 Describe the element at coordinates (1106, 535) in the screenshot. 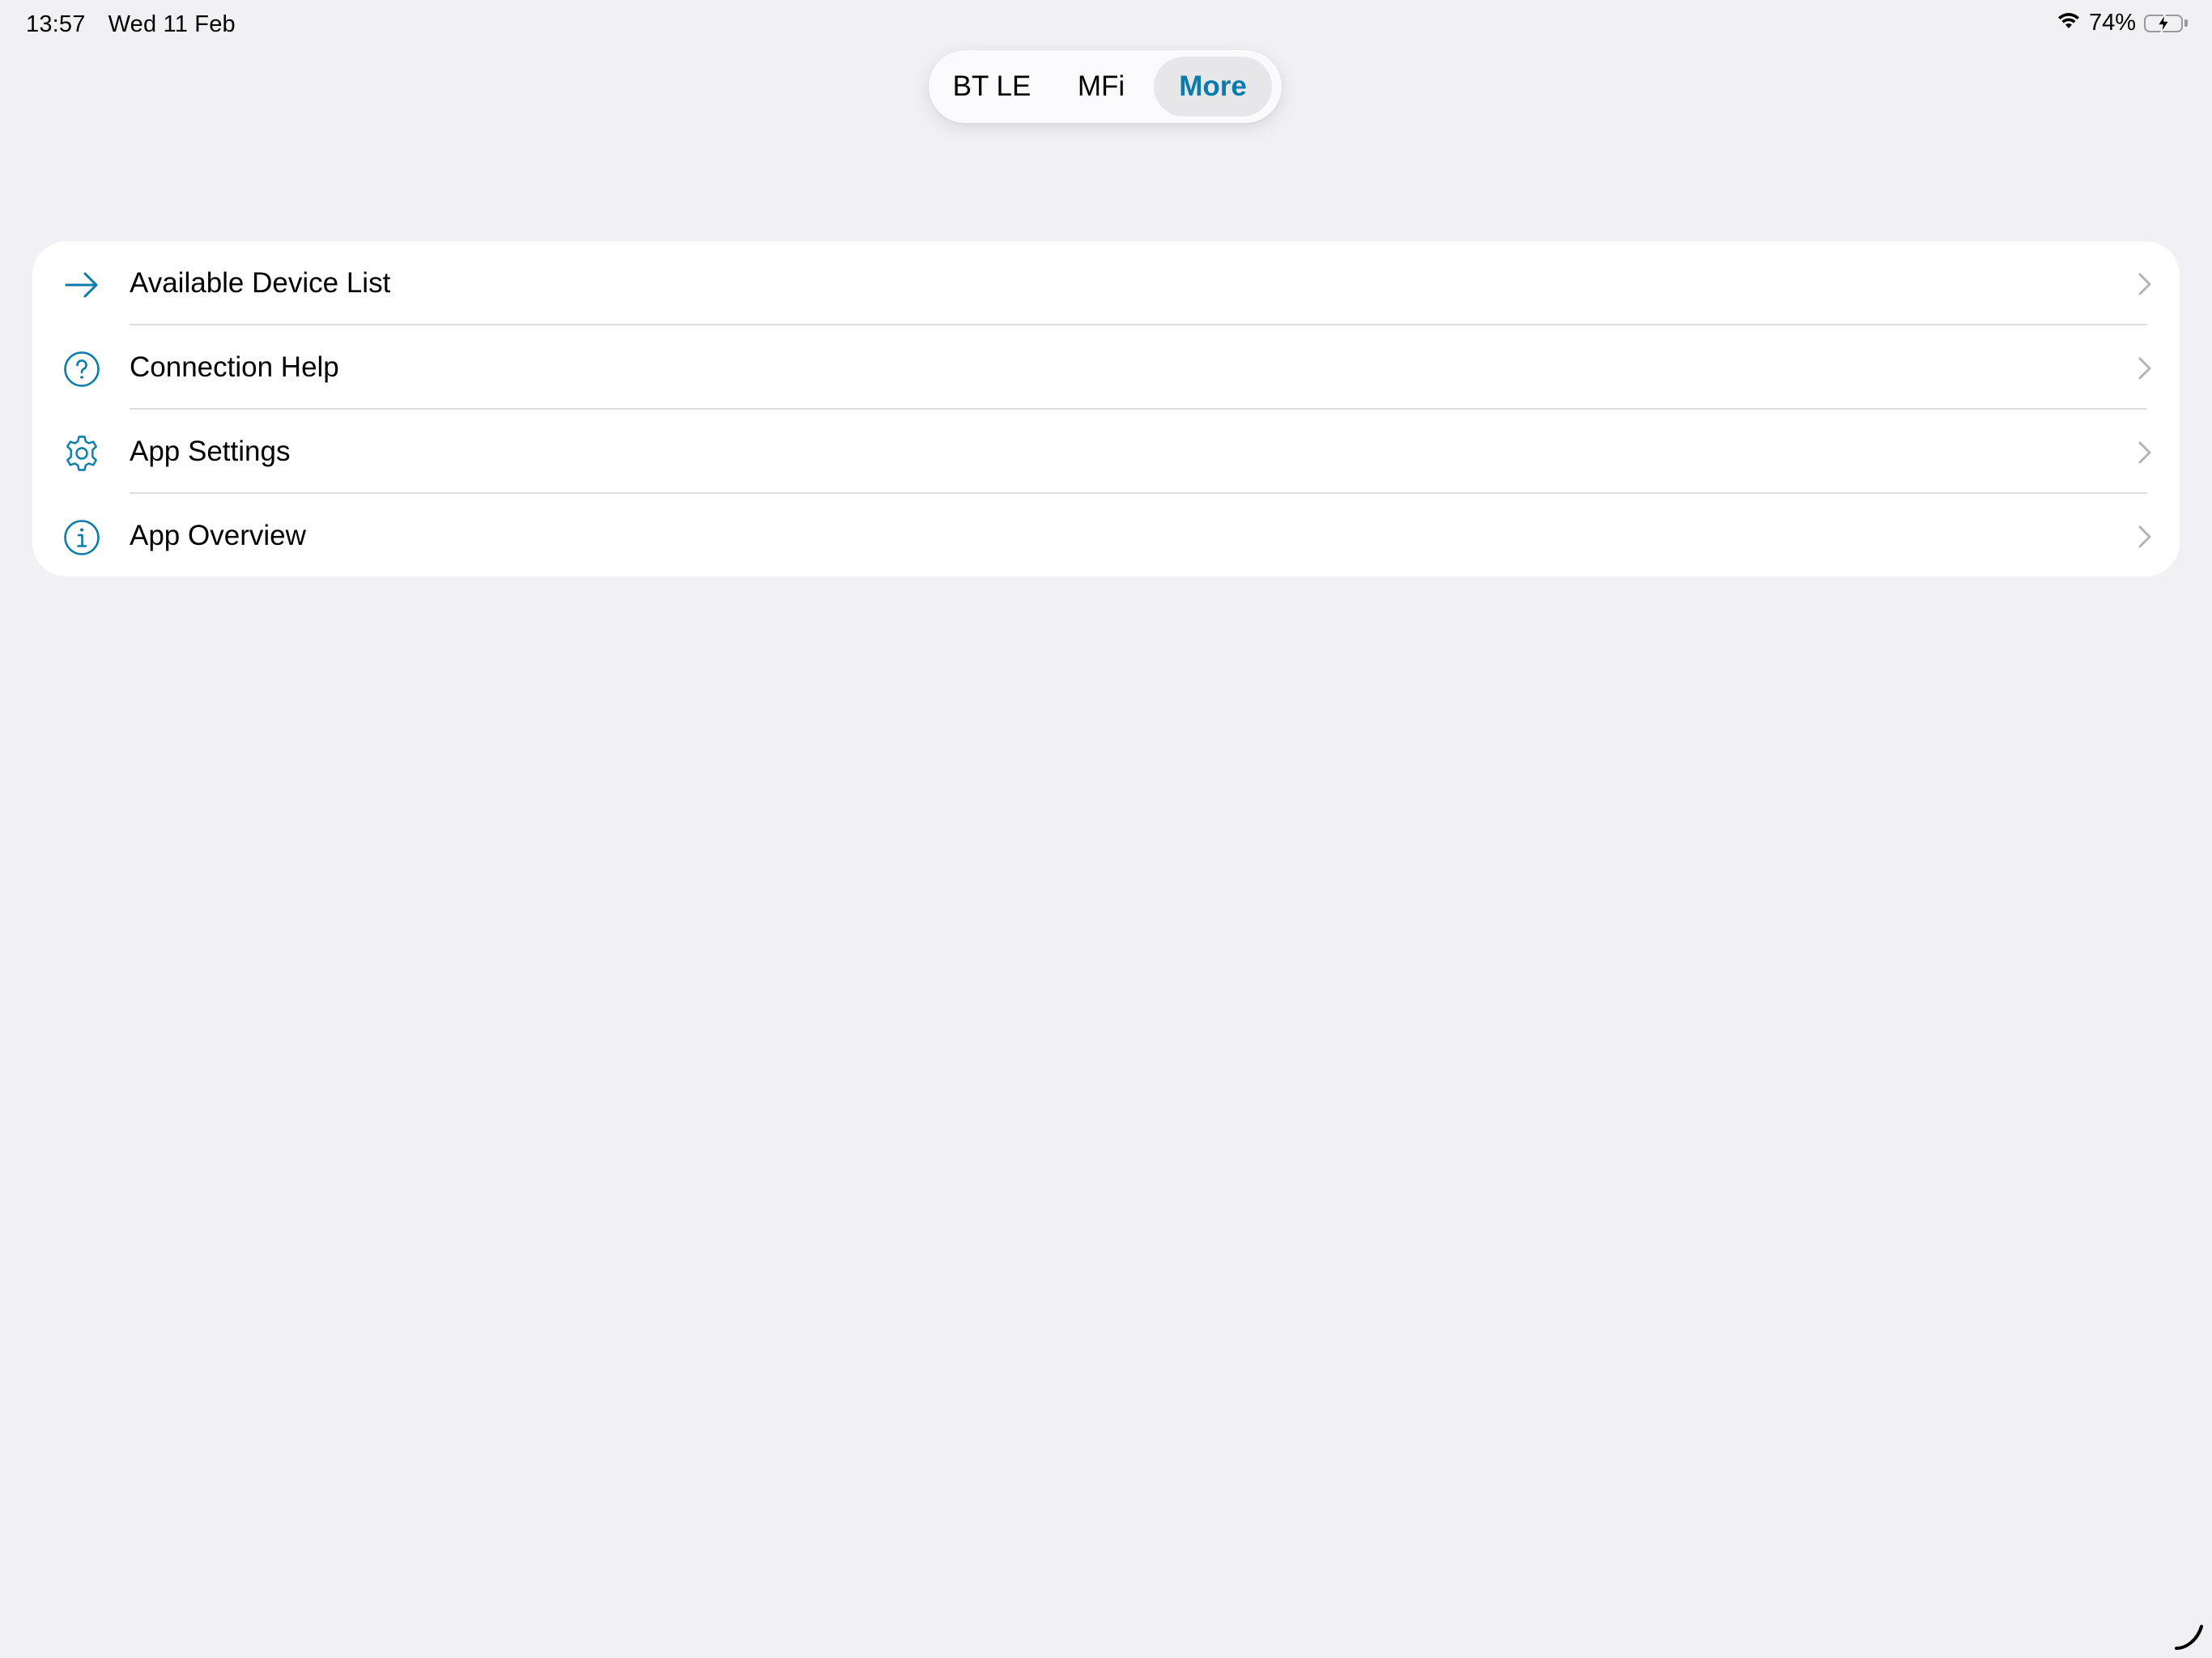

I see `menu-item-app-overview: App Overview` at that location.